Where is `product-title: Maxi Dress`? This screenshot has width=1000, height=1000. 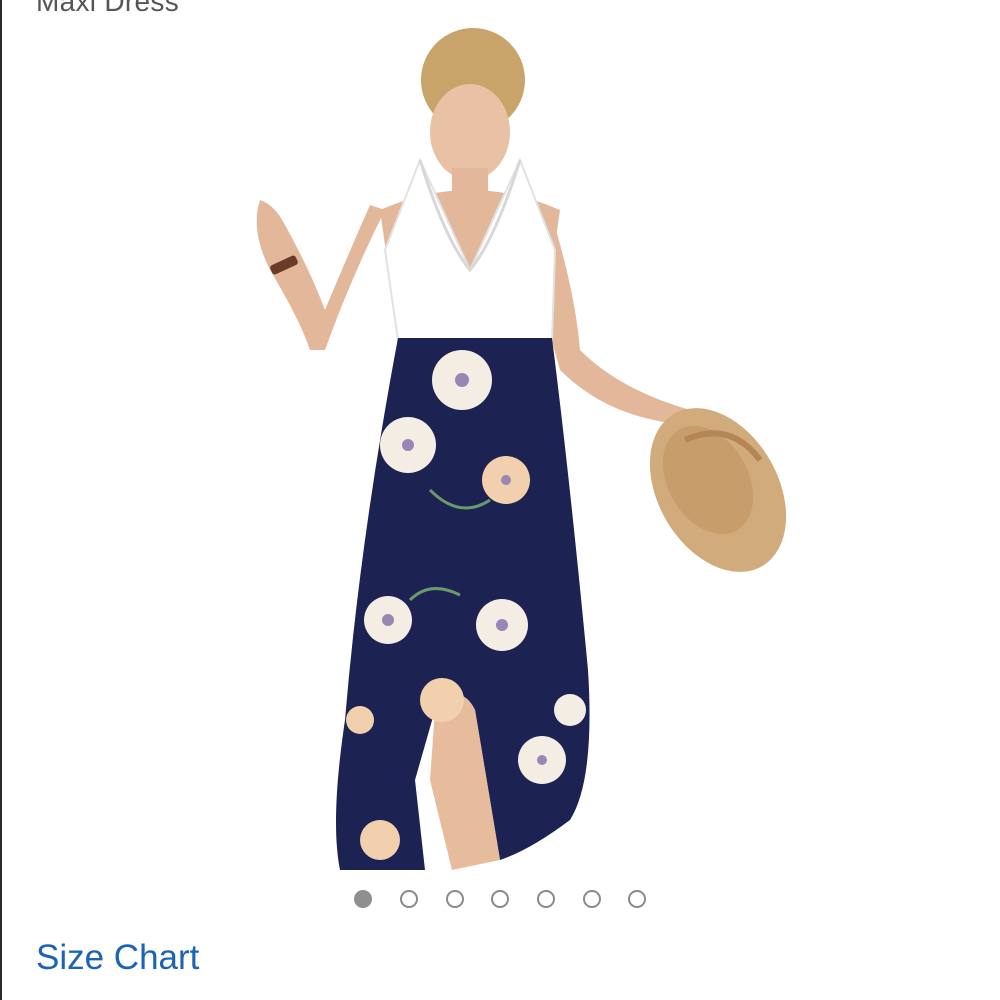 product-title: Maxi Dress is located at coordinates (108, 8).